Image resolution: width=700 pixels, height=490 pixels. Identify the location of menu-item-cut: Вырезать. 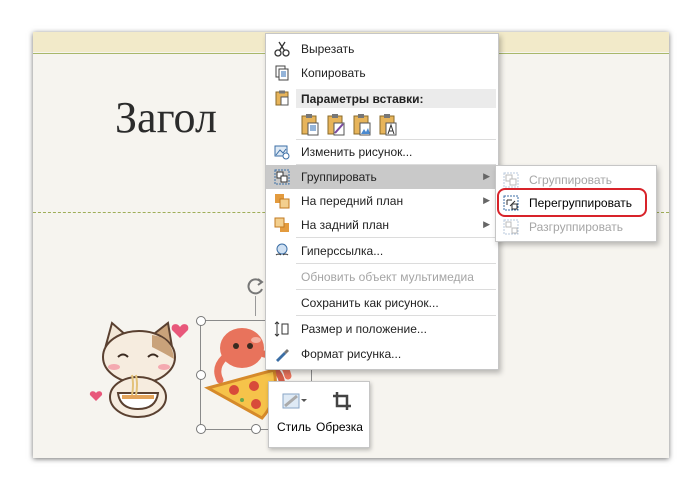
(382, 49).